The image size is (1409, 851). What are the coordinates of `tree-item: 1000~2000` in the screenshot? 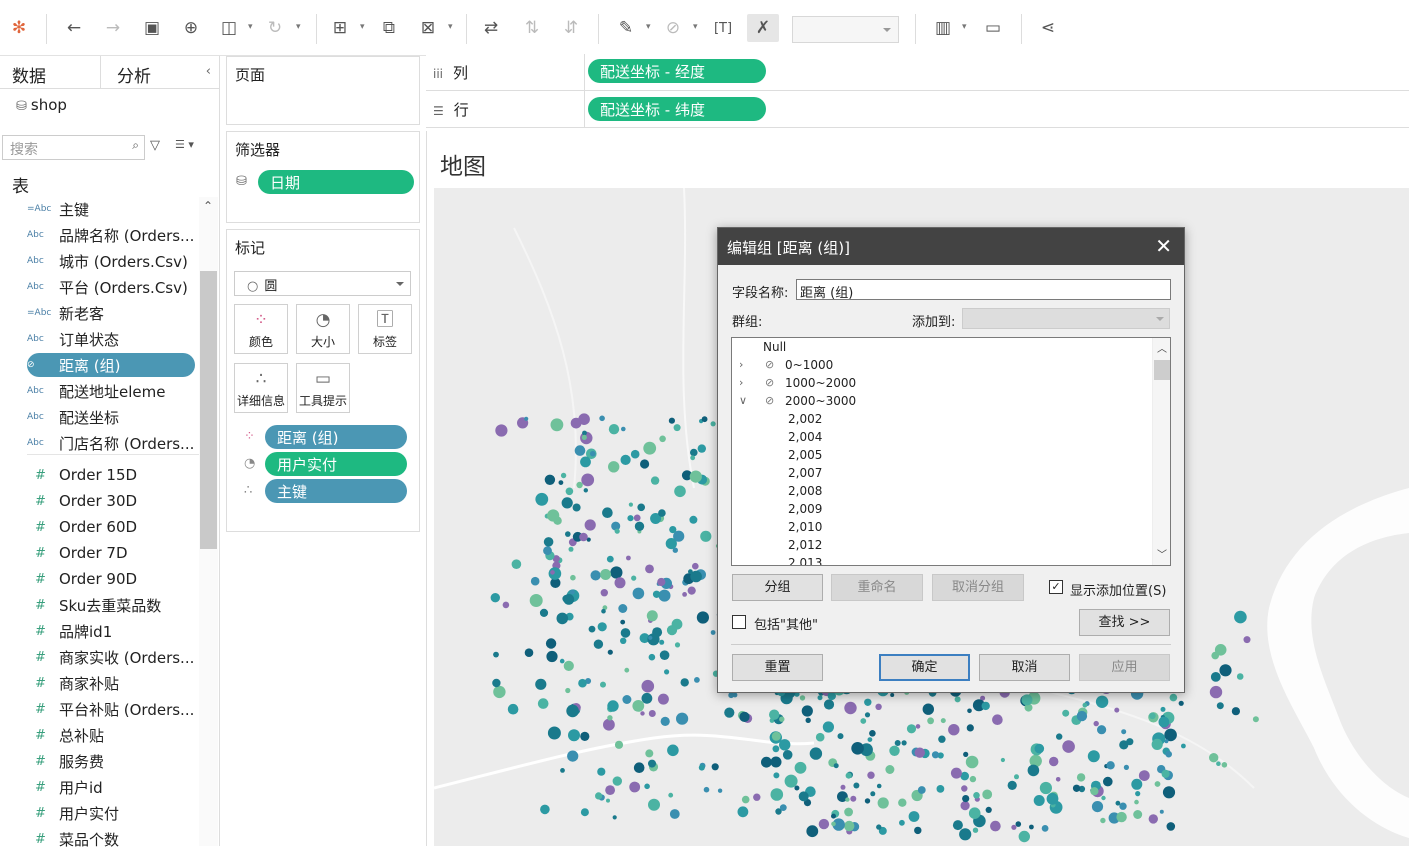 It's located at (820, 383).